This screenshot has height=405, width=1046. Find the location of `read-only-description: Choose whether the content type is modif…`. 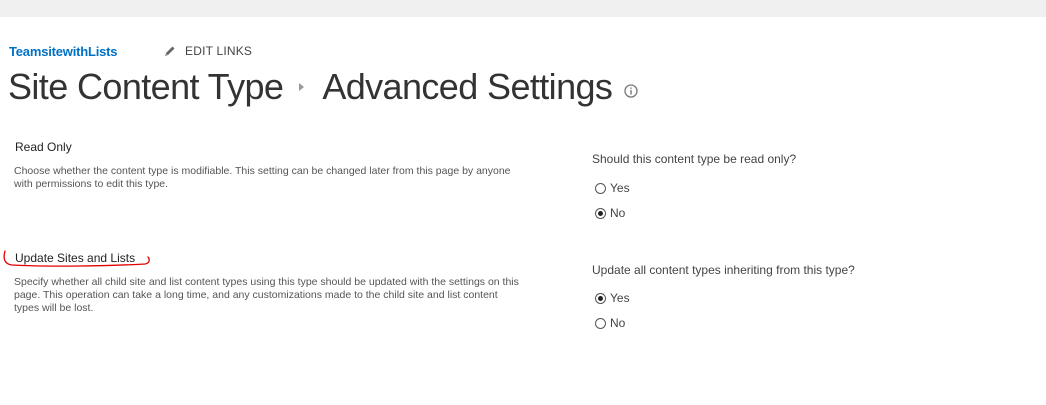

read-only-description: Choose whether the content type is modif… is located at coordinates (262, 177).